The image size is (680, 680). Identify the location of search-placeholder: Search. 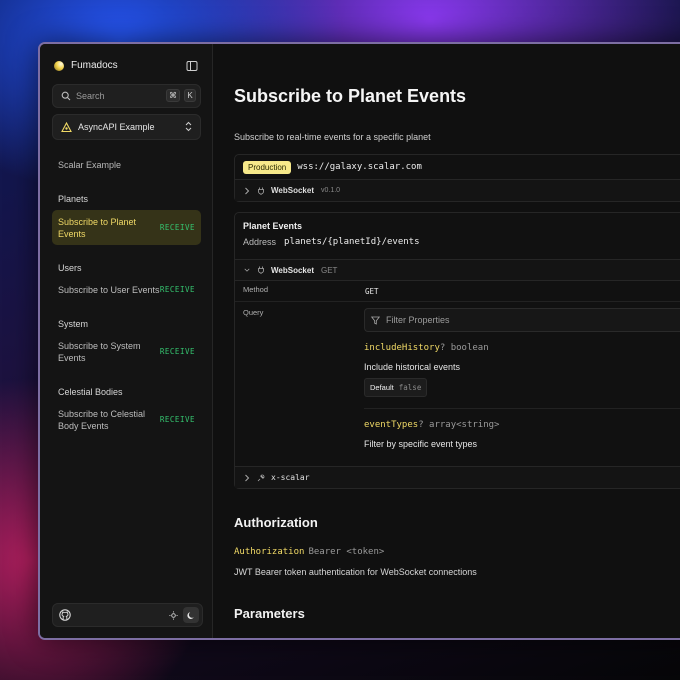
(90, 96).